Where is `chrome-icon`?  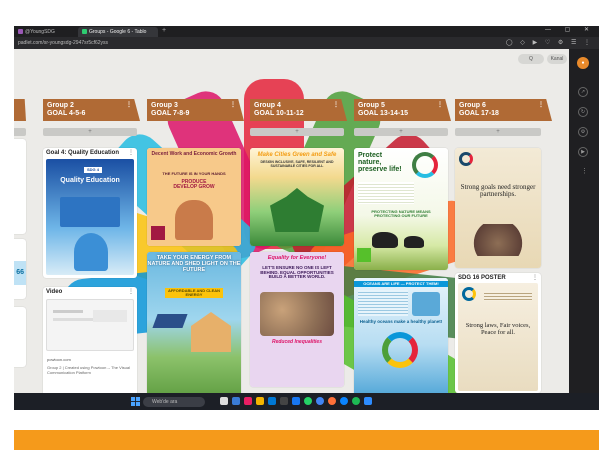 chrome-icon is located at coordinates (320, 401).